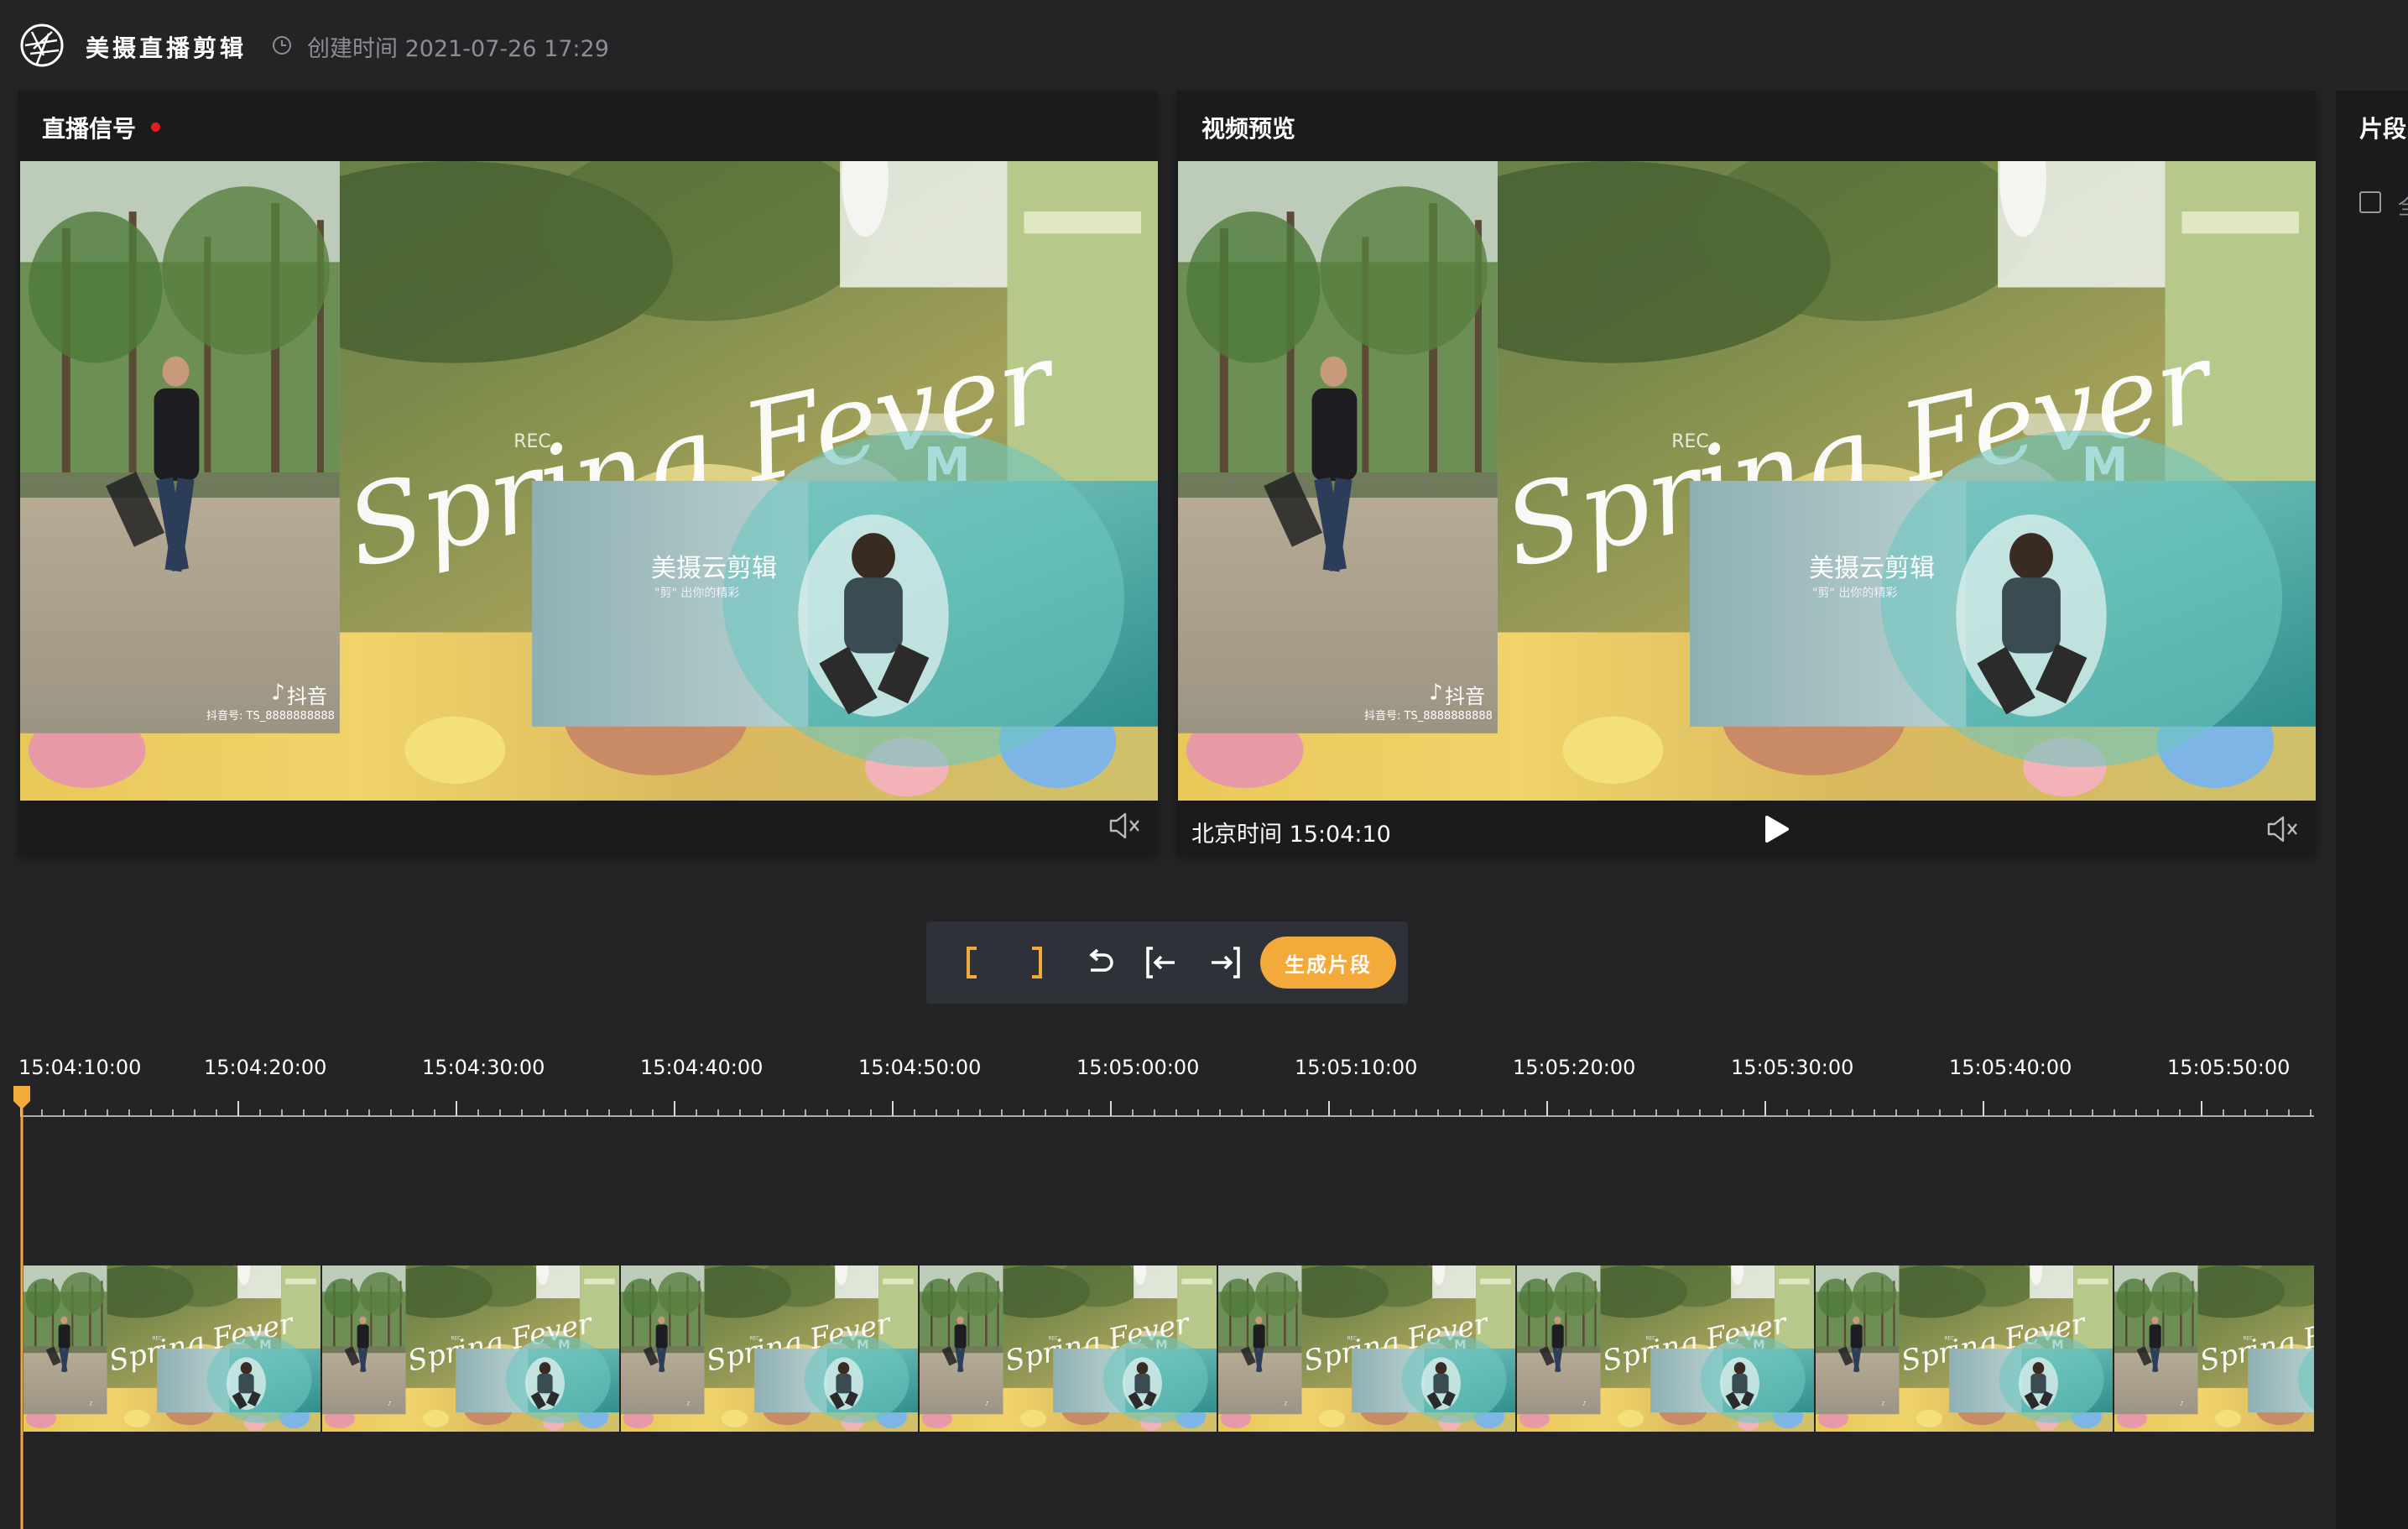 This screenshot has height=1529, width=2408. What do you see at coordinates (1224, 962) in the screenshot?
I see `jump-to-end-icon` at bounding box center [1224, 962].